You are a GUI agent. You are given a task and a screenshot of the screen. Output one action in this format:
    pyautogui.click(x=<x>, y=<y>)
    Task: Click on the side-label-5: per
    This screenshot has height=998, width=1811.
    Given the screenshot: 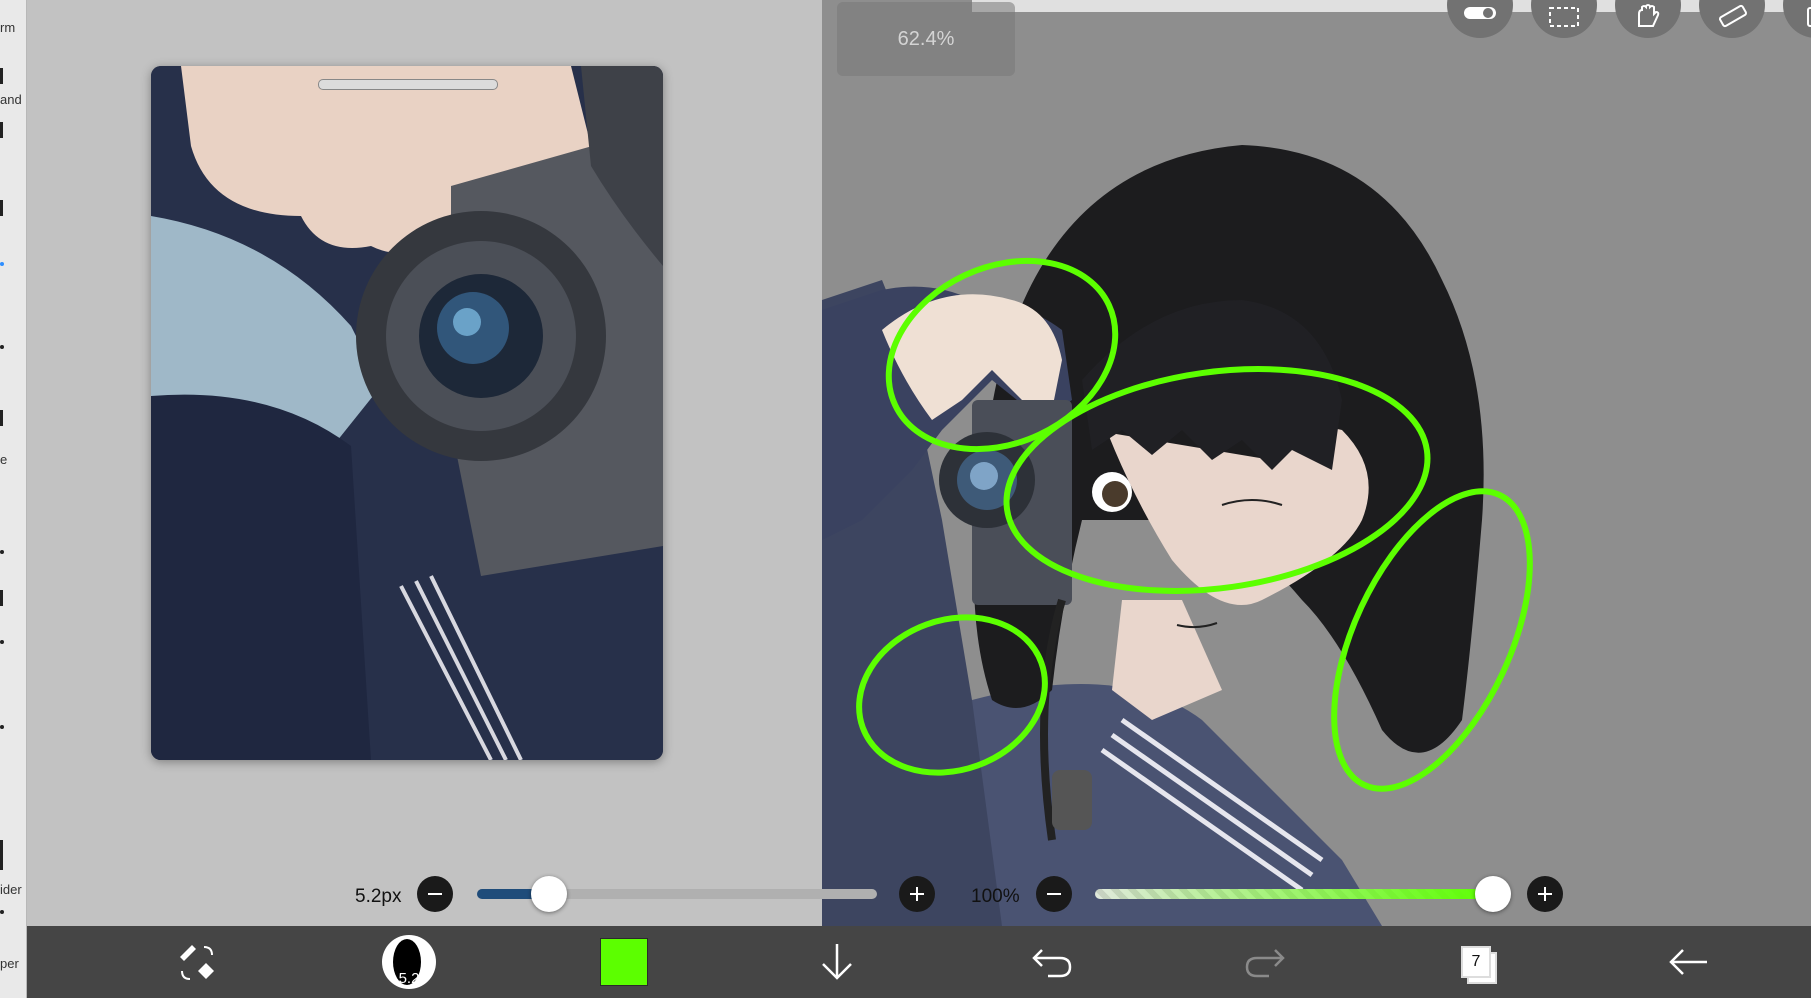 What is the action you would take?
    pyautogui.click(x=9, y=963)
    